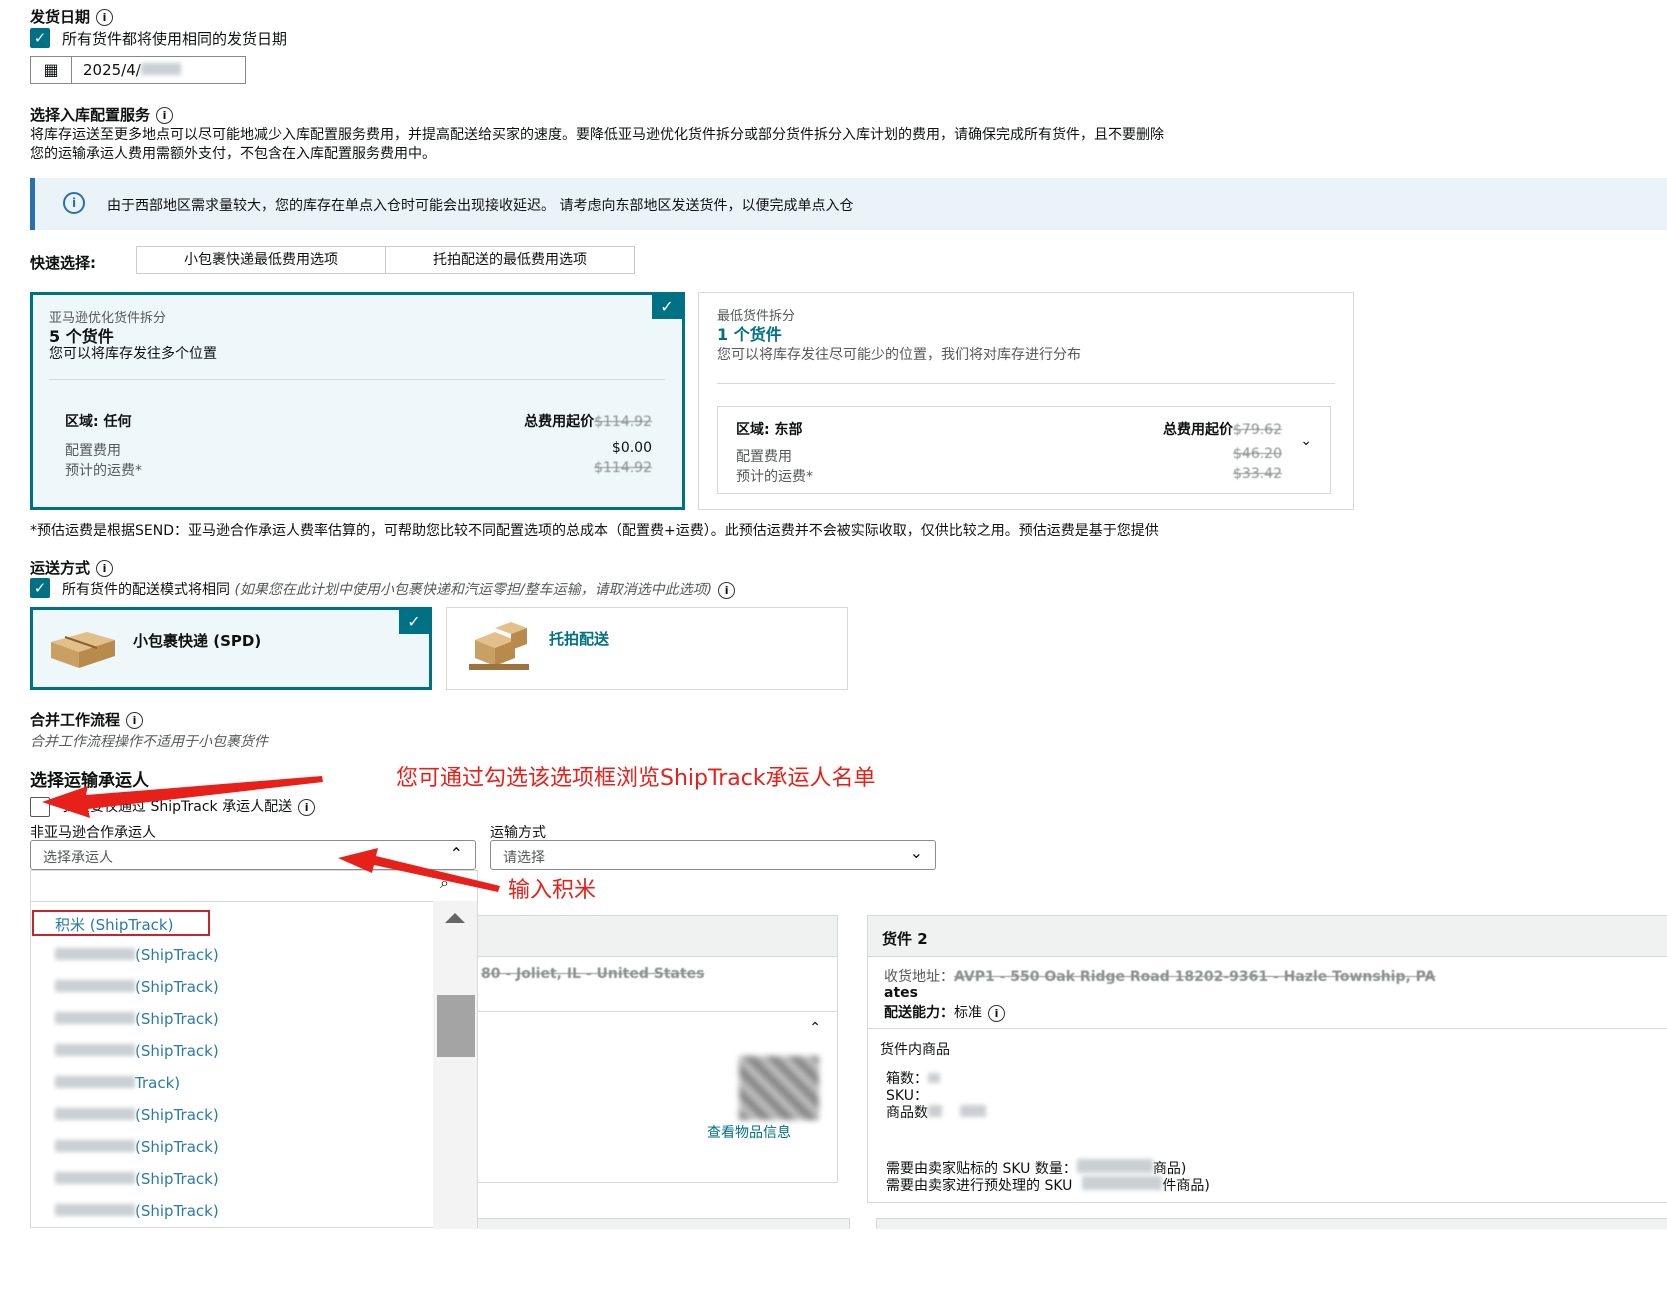 The height and width of the screenshot is (1306, 1667). Describe the element at coordinates (524, 858) in the screenshot. I see `transport-mode-placeholder: 请选择` at that location.